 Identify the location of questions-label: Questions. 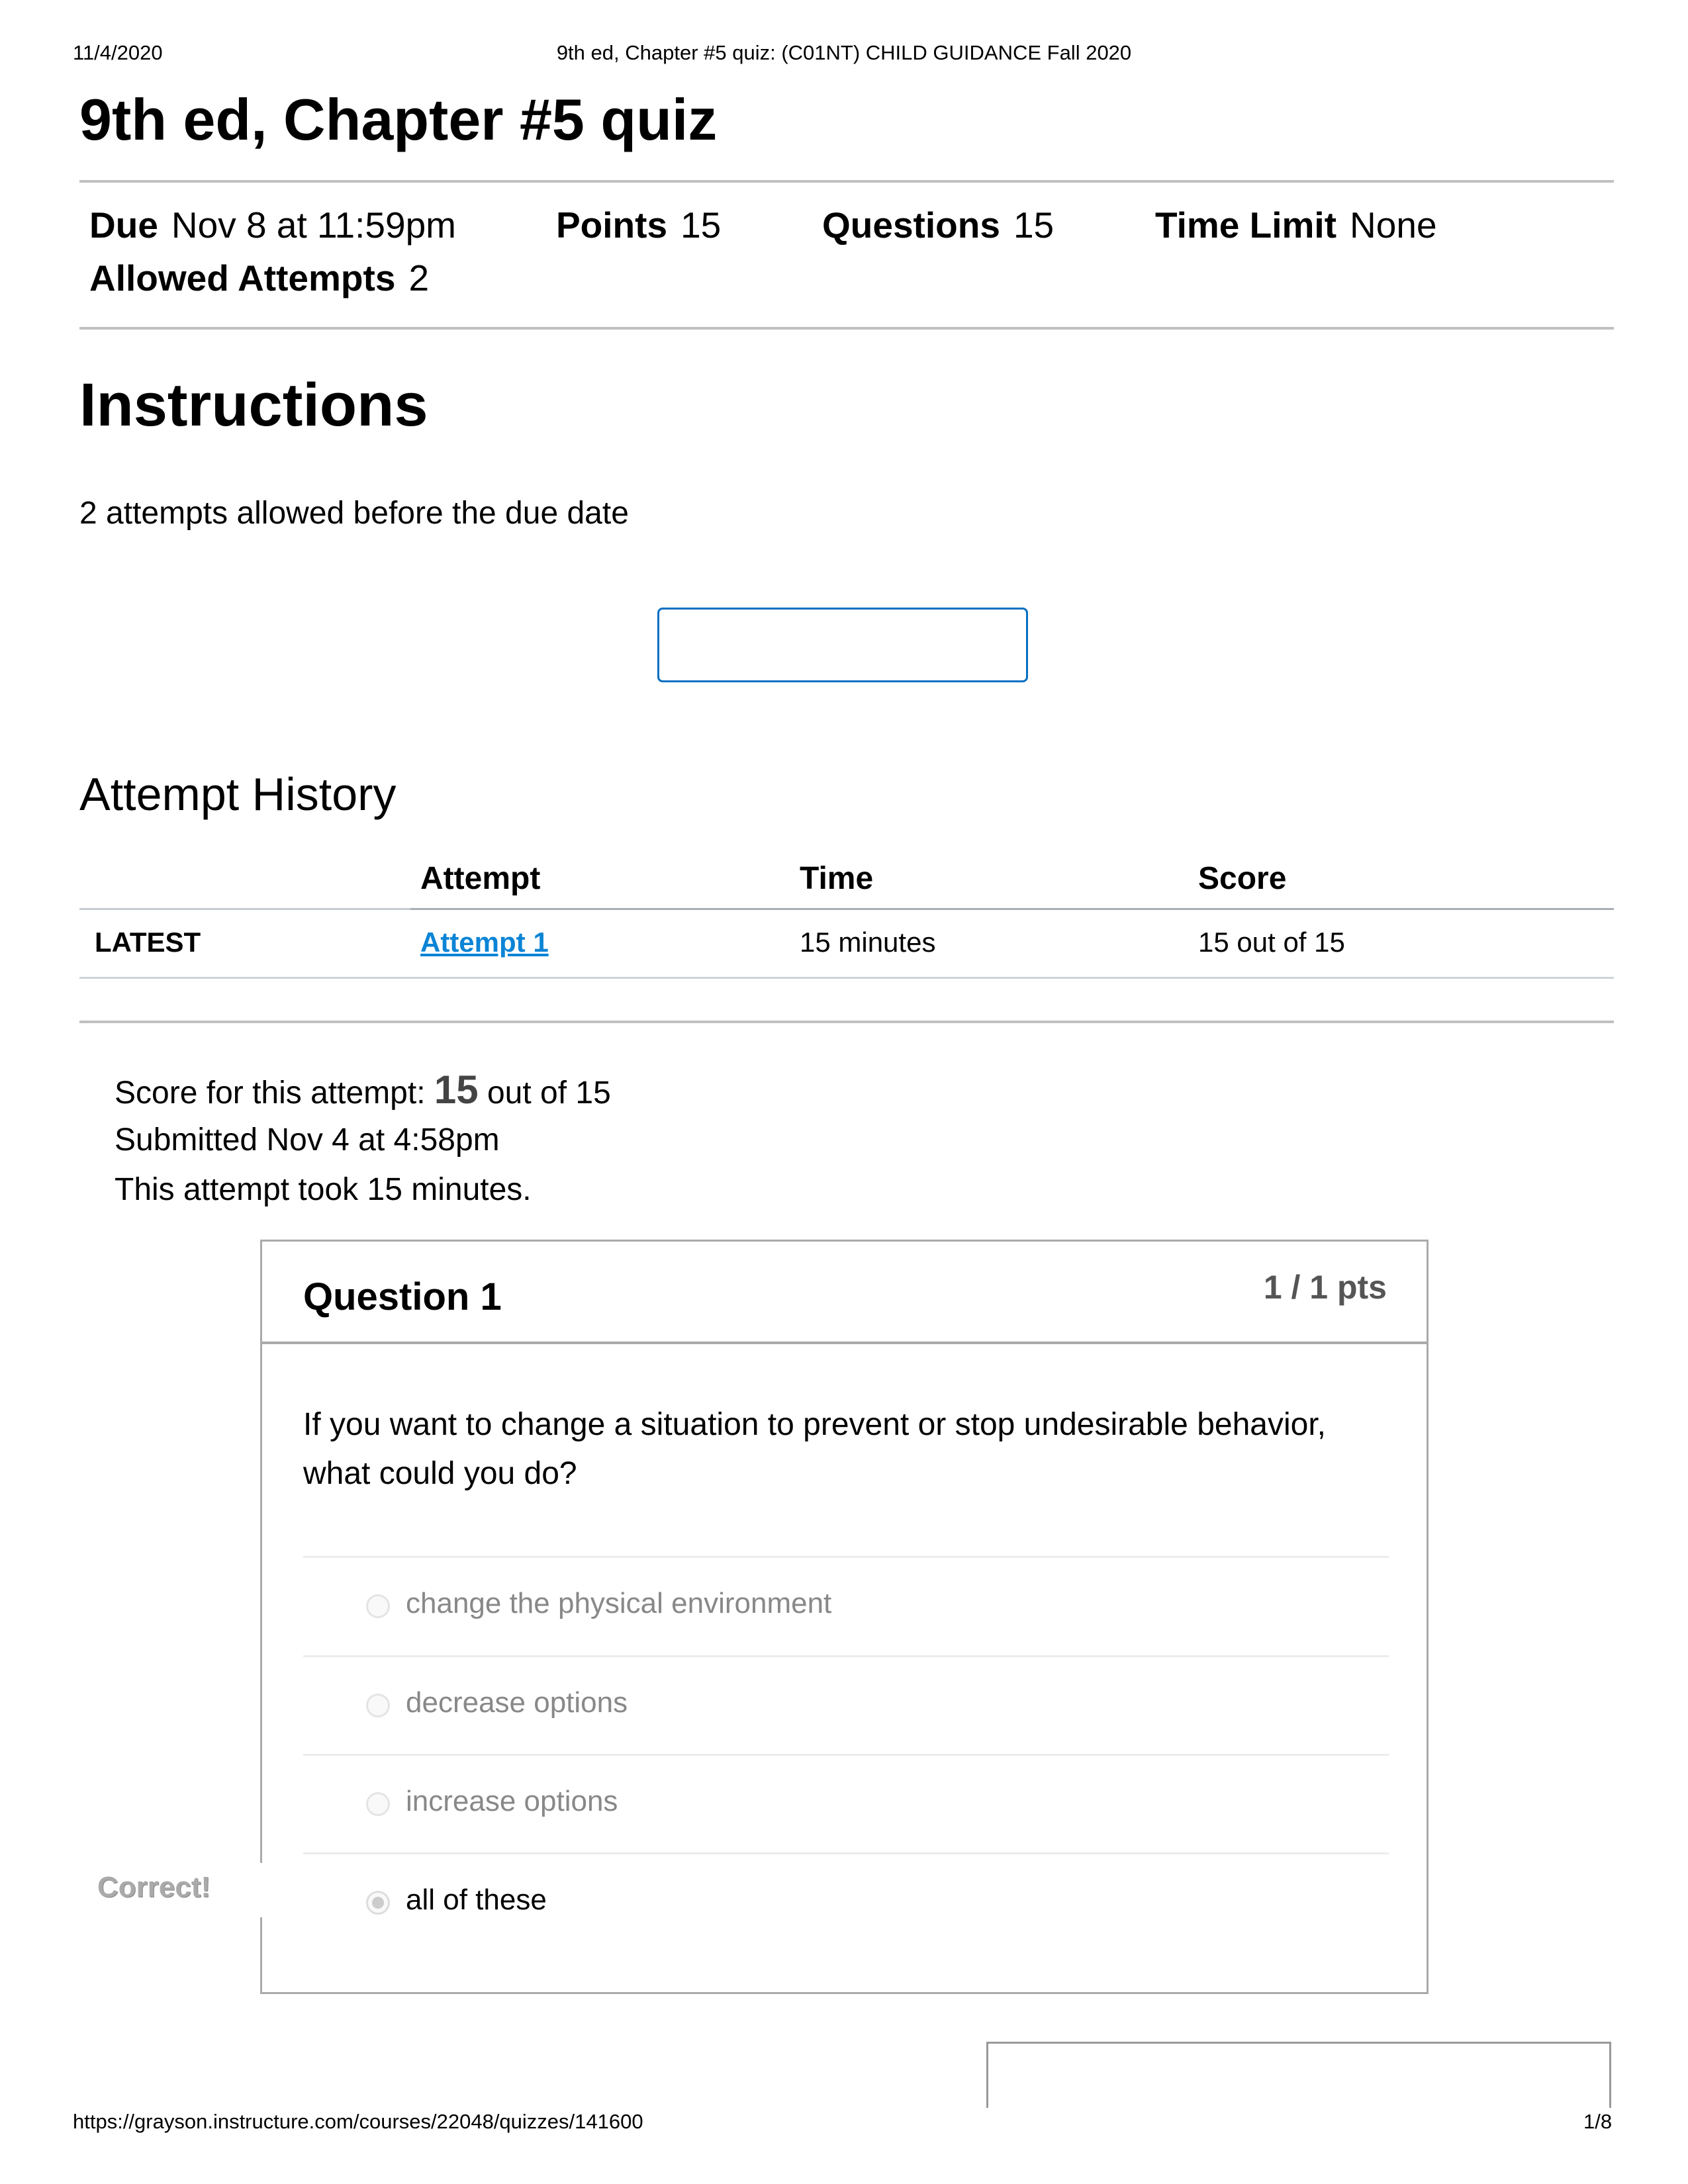
(911, 225).